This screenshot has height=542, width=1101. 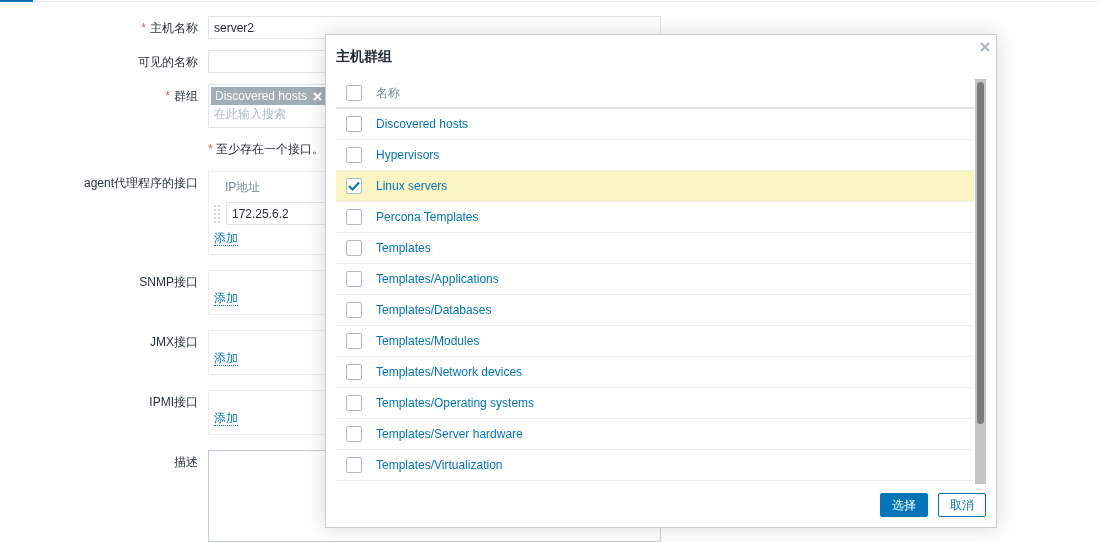 What do you see at coordinates (16, 1) in the screenshot?
I see `active-tab-indicator` at bounding box center [16, 1].